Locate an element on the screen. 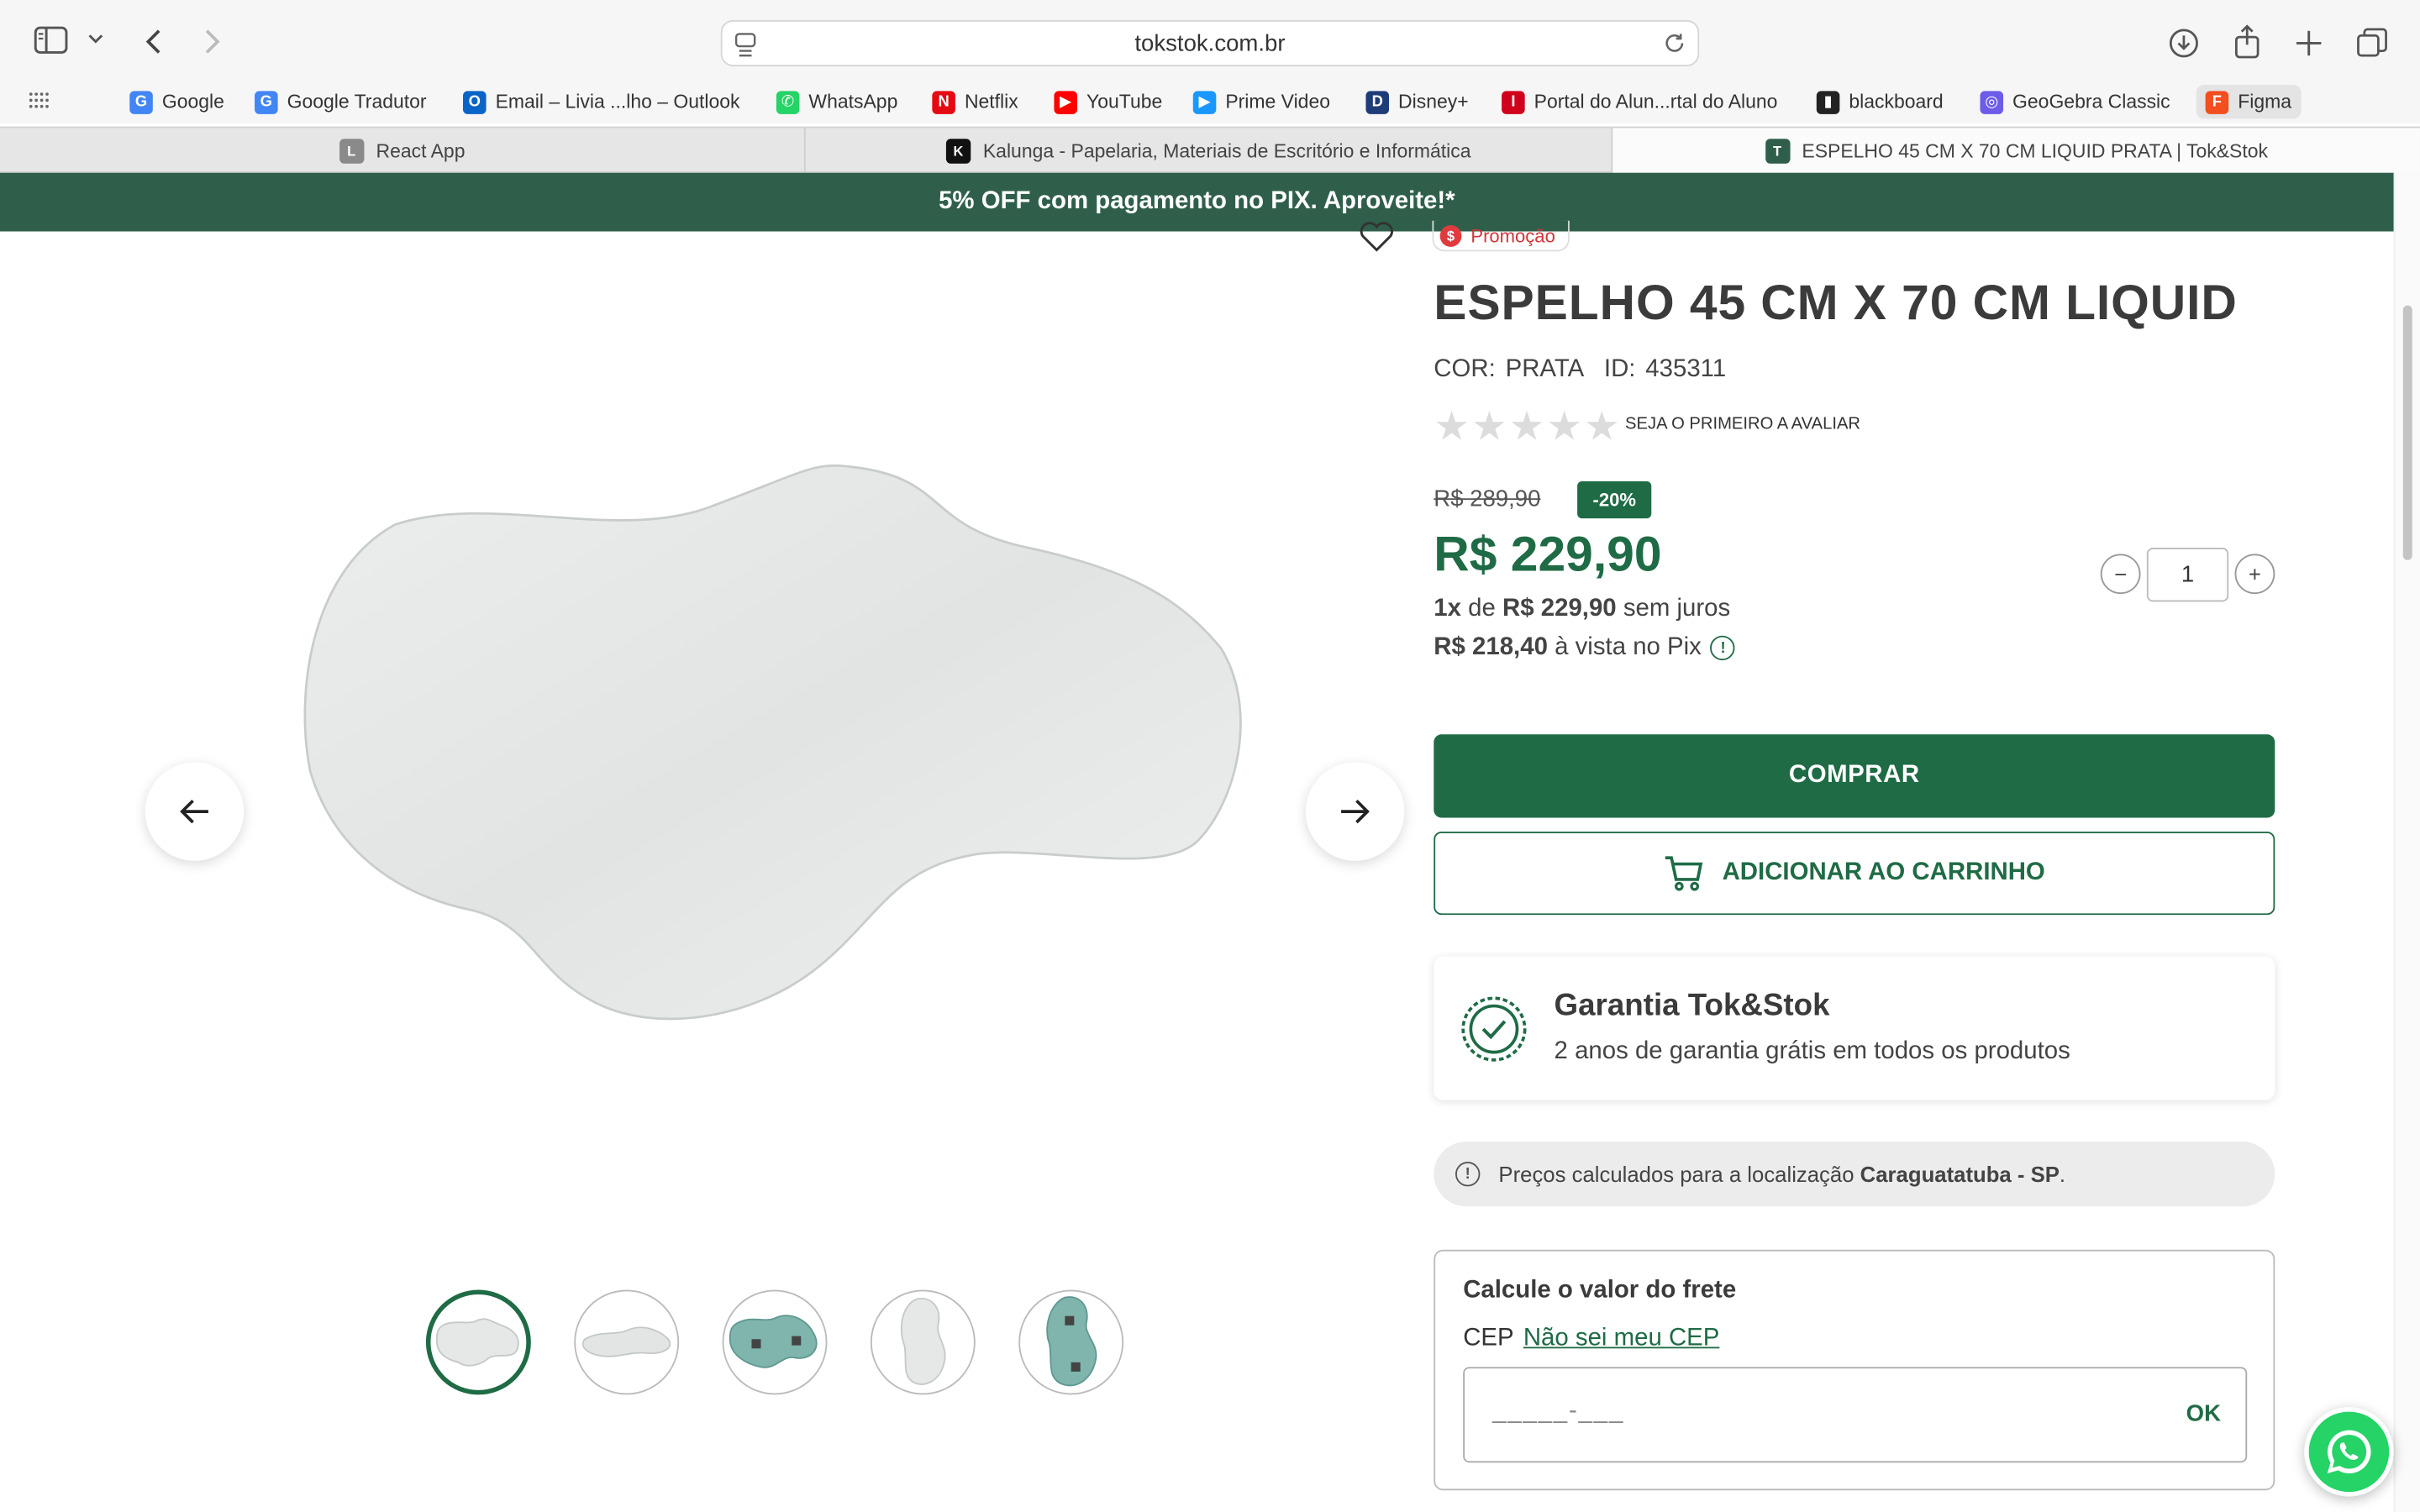 This screenshot has height=1512, width=2420. scrollbar-thumb is located at coordinates (2407, 432).